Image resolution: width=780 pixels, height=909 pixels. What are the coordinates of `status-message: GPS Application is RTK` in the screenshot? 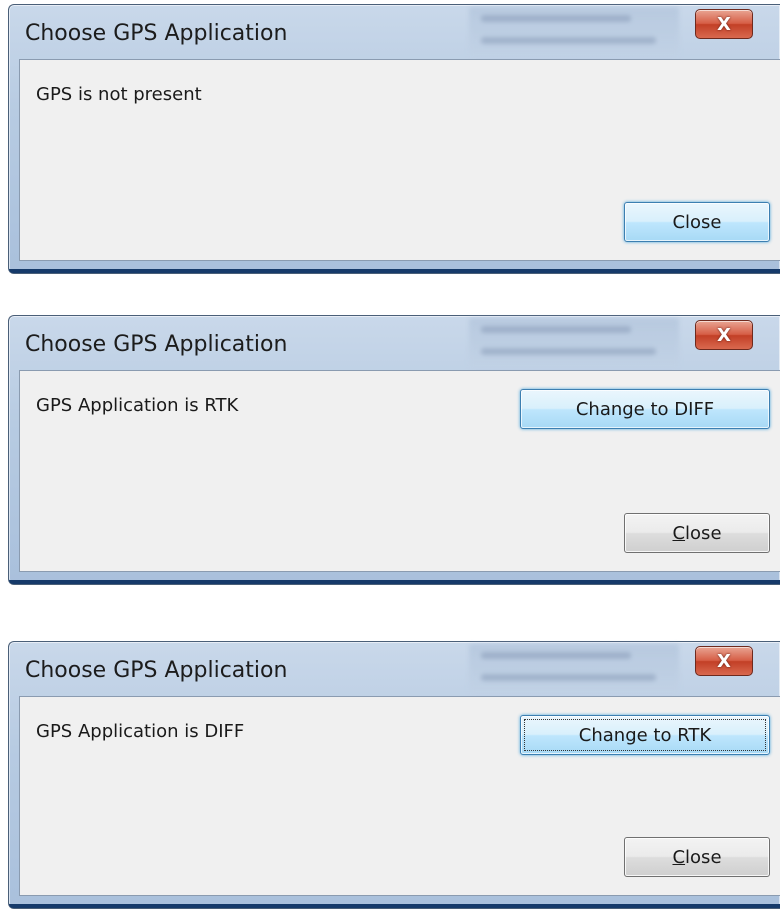 It's located at (137, 405).